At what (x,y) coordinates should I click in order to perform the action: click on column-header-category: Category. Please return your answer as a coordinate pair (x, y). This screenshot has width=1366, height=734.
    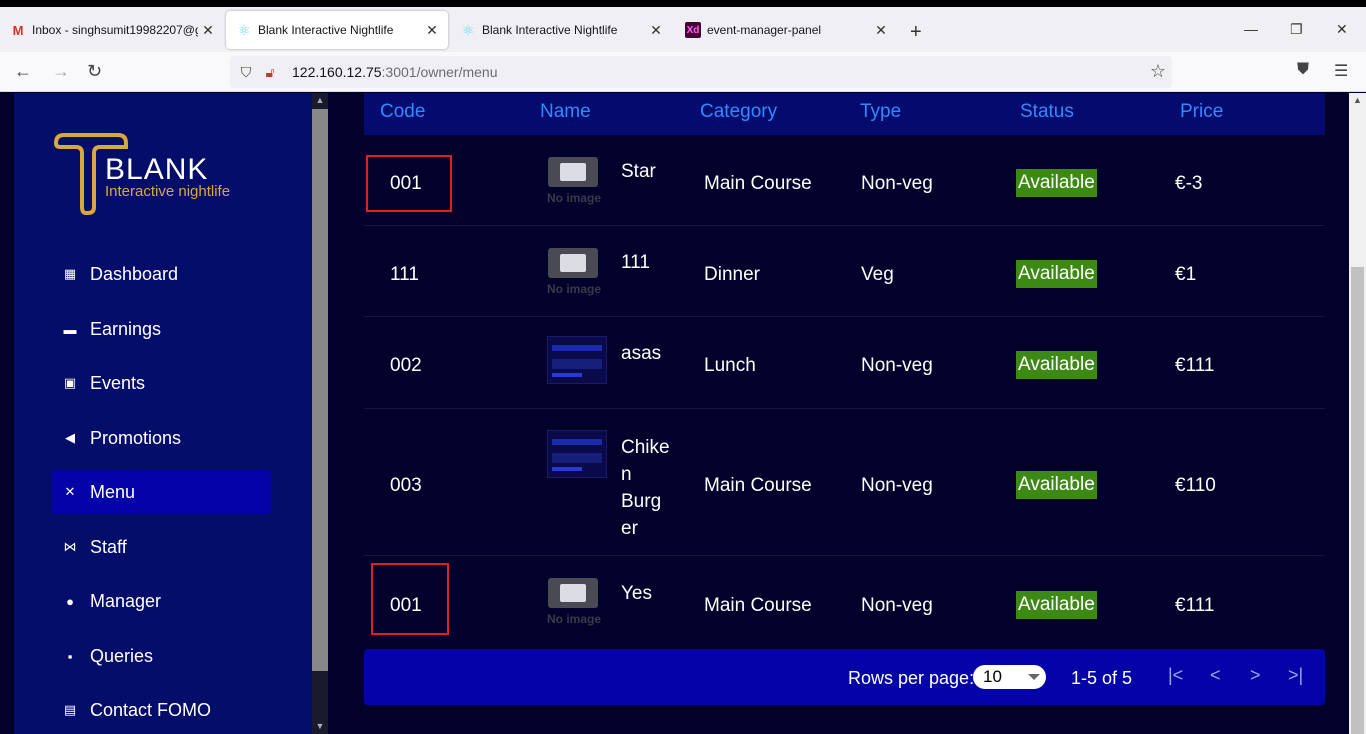
    Looking at the image, I should click on (738, 112).